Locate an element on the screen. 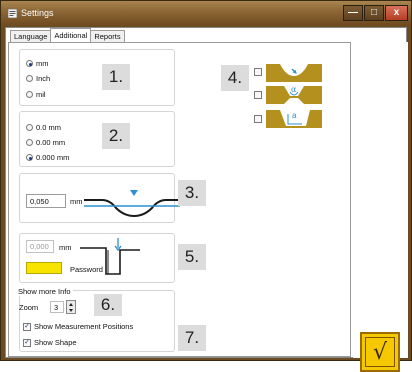 The height and width of the screenshot is (372, 412). unit-option-inch: Inch is located at coordinates (38, 78).